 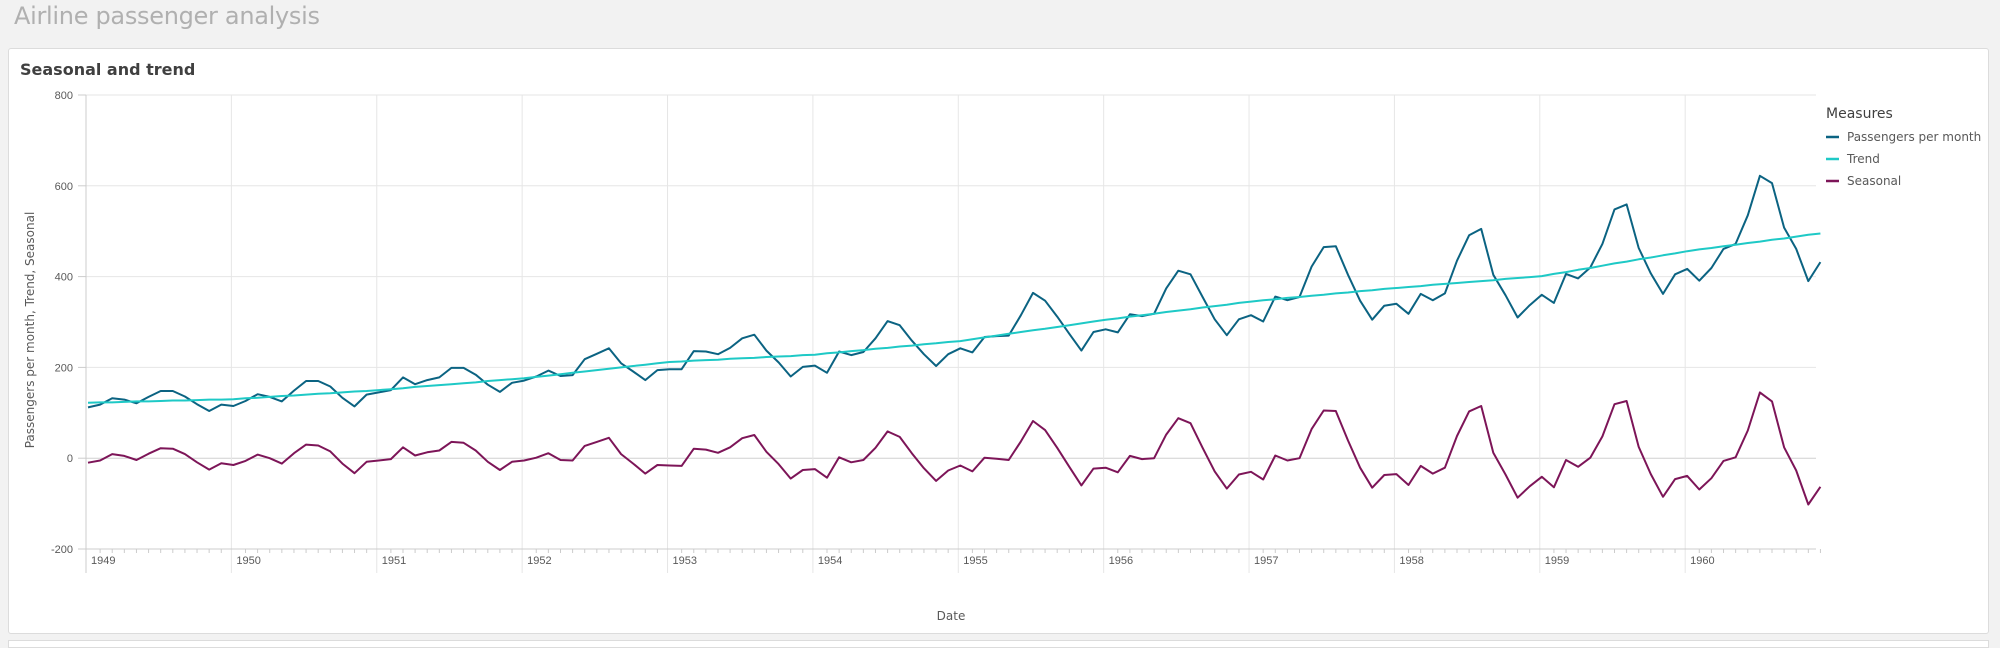 What do you see at coordinates (64, 96) in the screenshot?
I see `y-tick-label: 800` at bounding box center [64, 96].